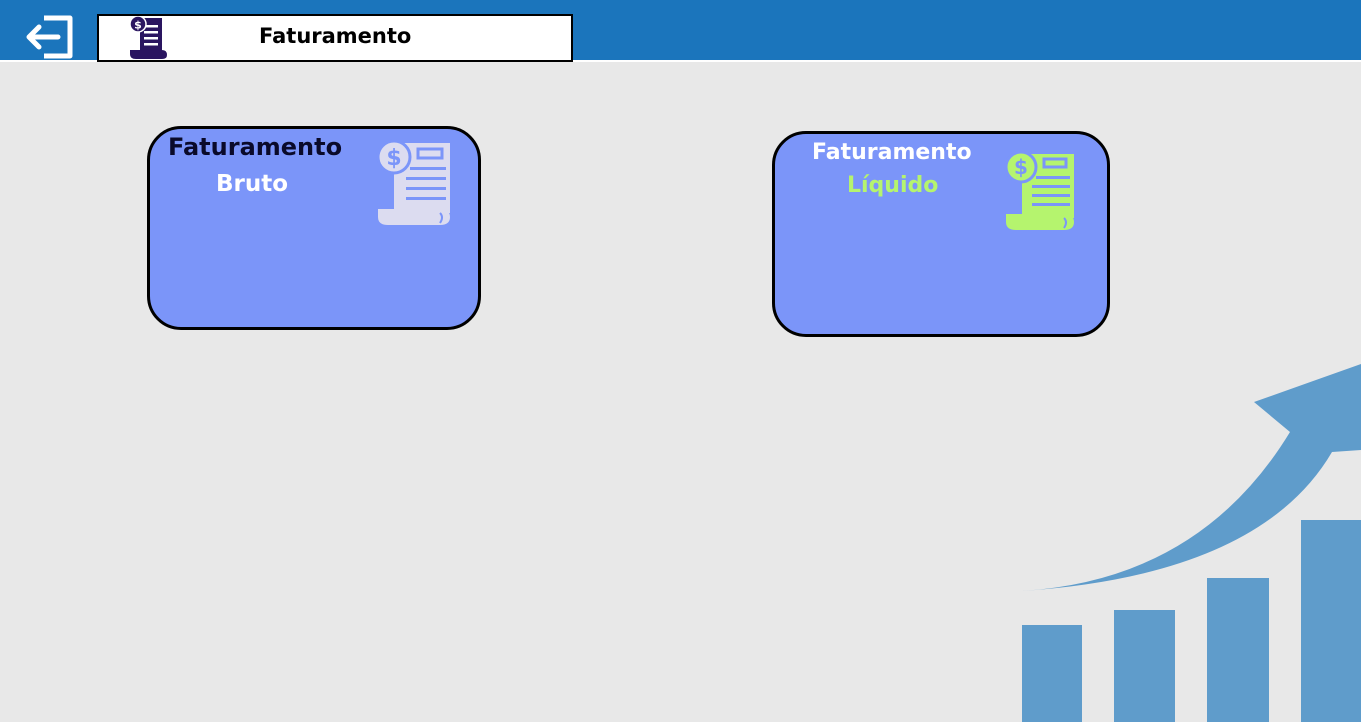  I want to click on growth-chart-icon, so click(1191, 543).